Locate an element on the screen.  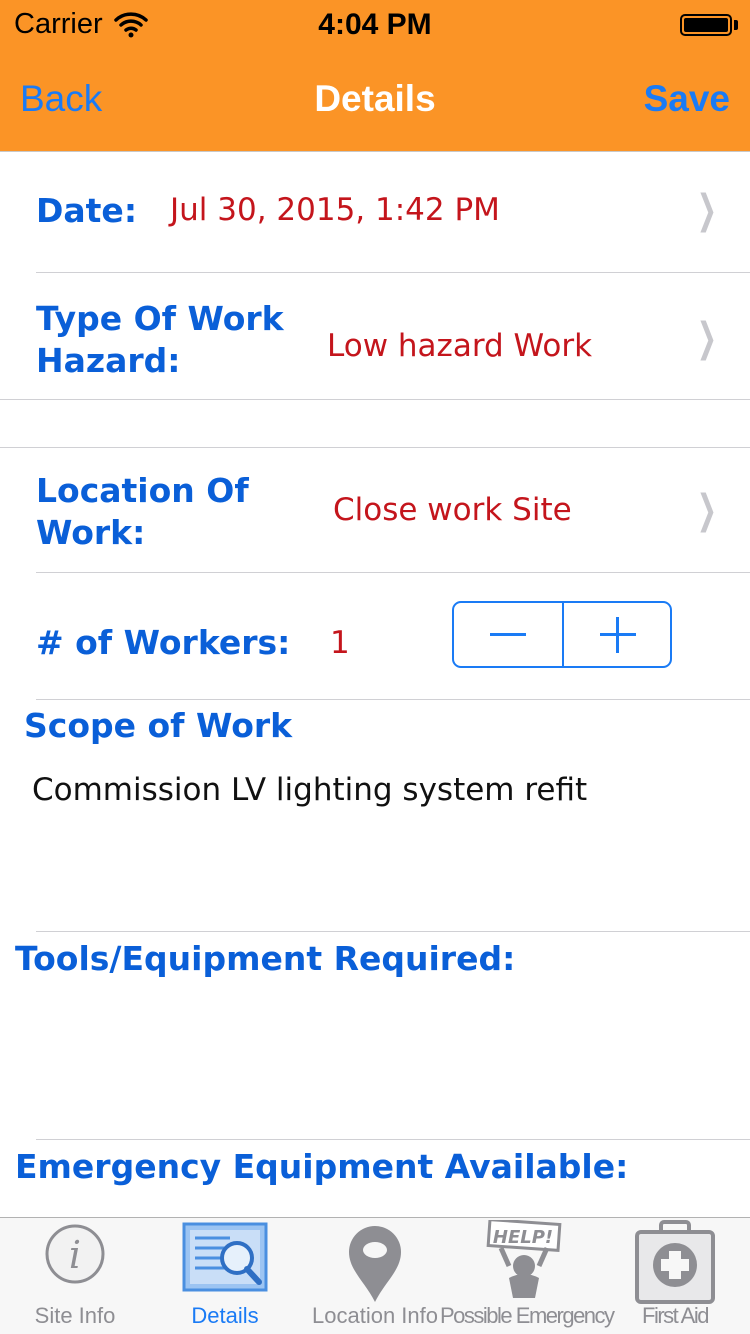
tab-label: Possible Emergency is located at coordinates (527, 1315).